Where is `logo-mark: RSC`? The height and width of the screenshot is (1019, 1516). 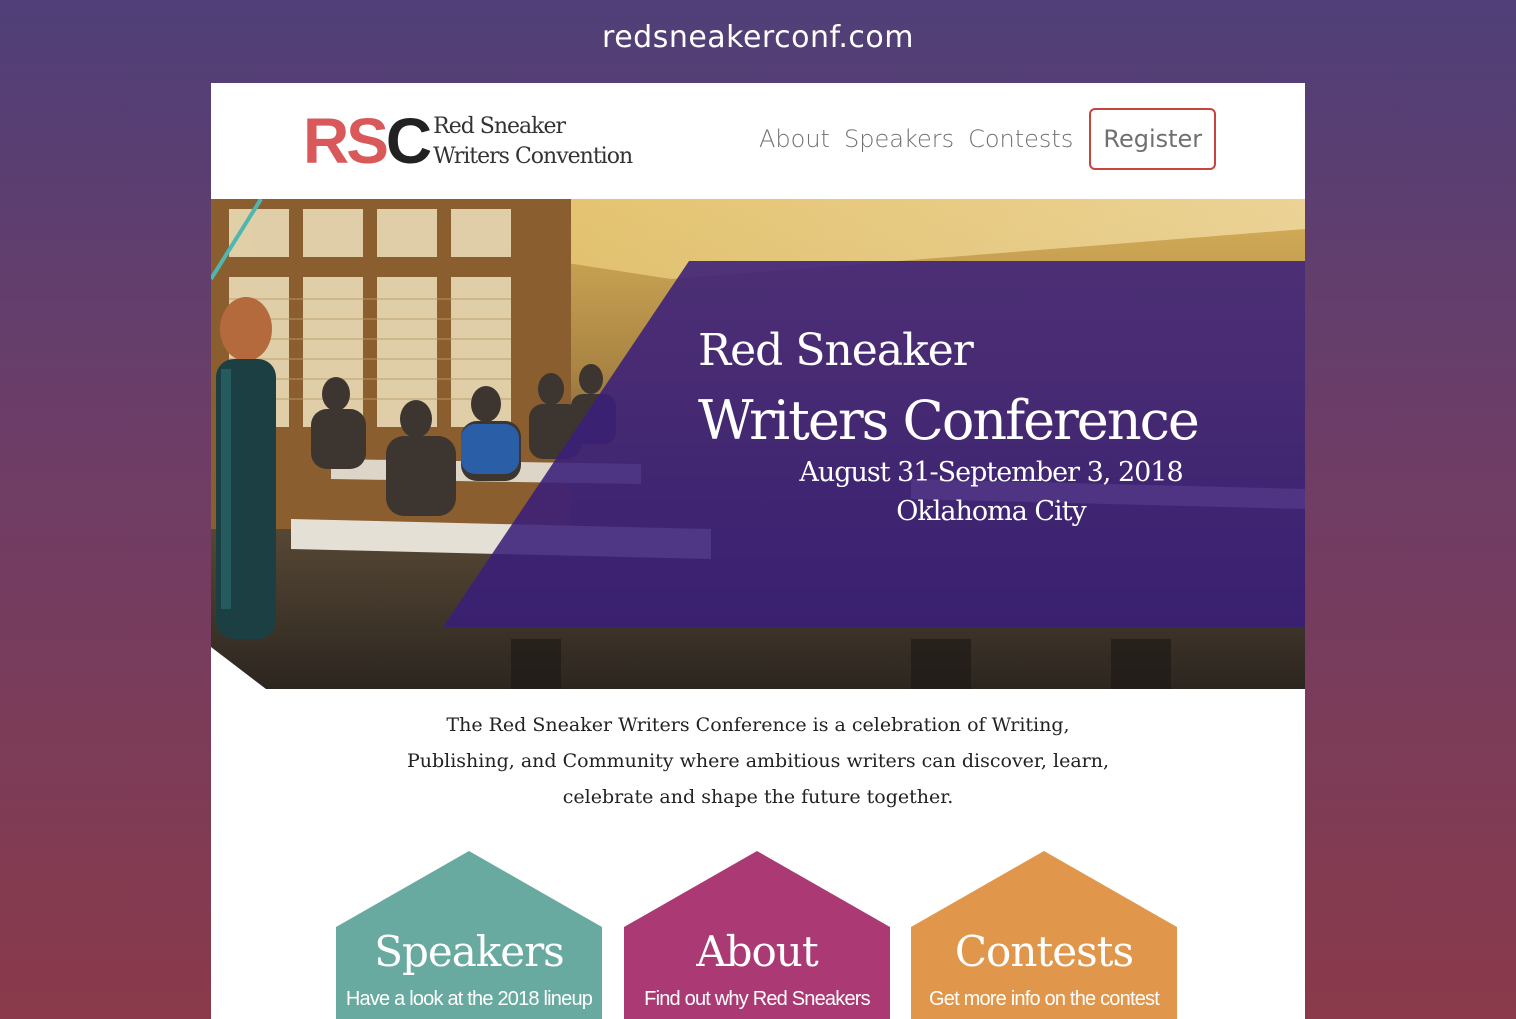 logo-mark: RSC is located at coordinates (367, 141).